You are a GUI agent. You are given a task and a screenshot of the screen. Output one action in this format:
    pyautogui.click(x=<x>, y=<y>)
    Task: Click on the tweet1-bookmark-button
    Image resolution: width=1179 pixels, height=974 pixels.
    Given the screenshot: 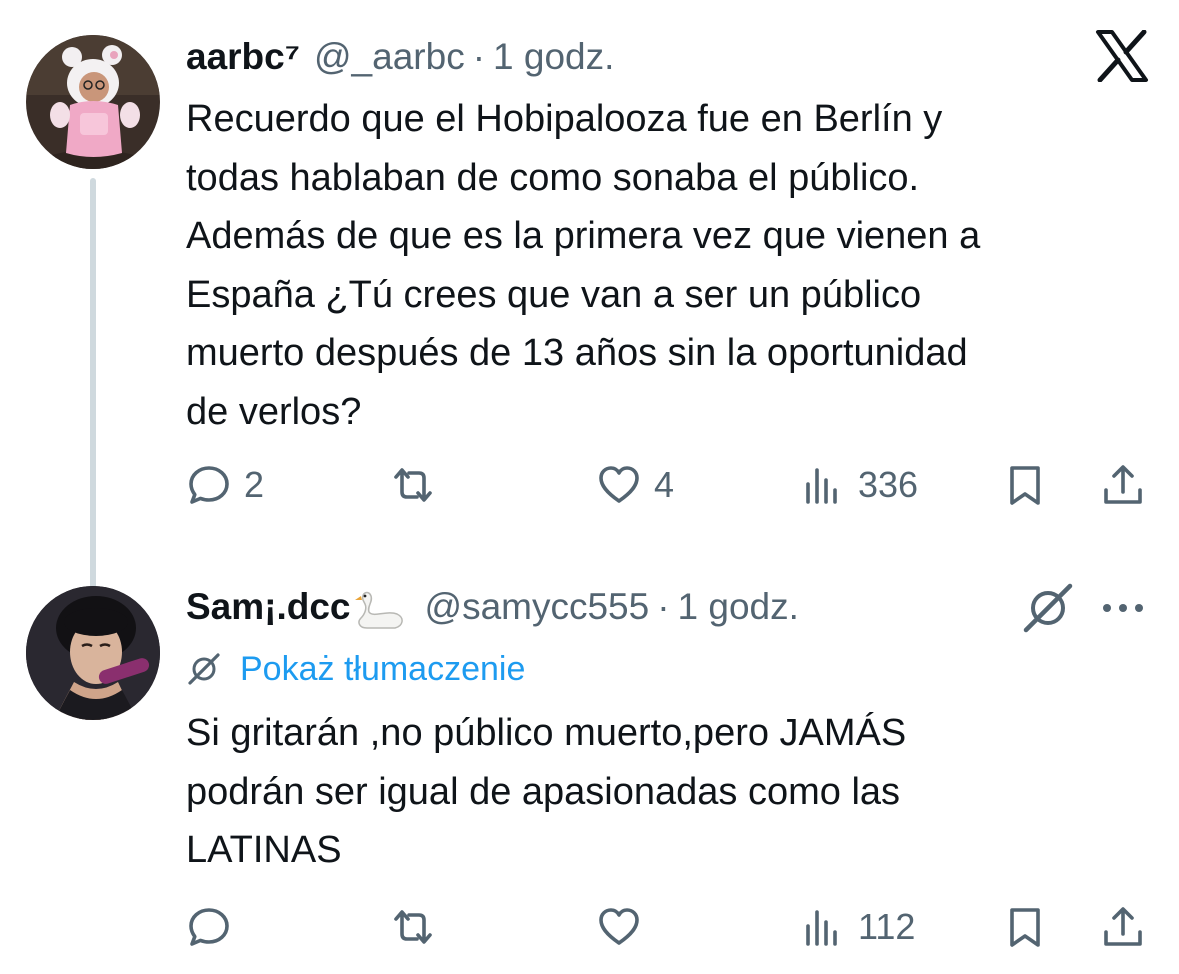 What is the action you would take?
    pyautogui.click(x=1025, y=485)
    